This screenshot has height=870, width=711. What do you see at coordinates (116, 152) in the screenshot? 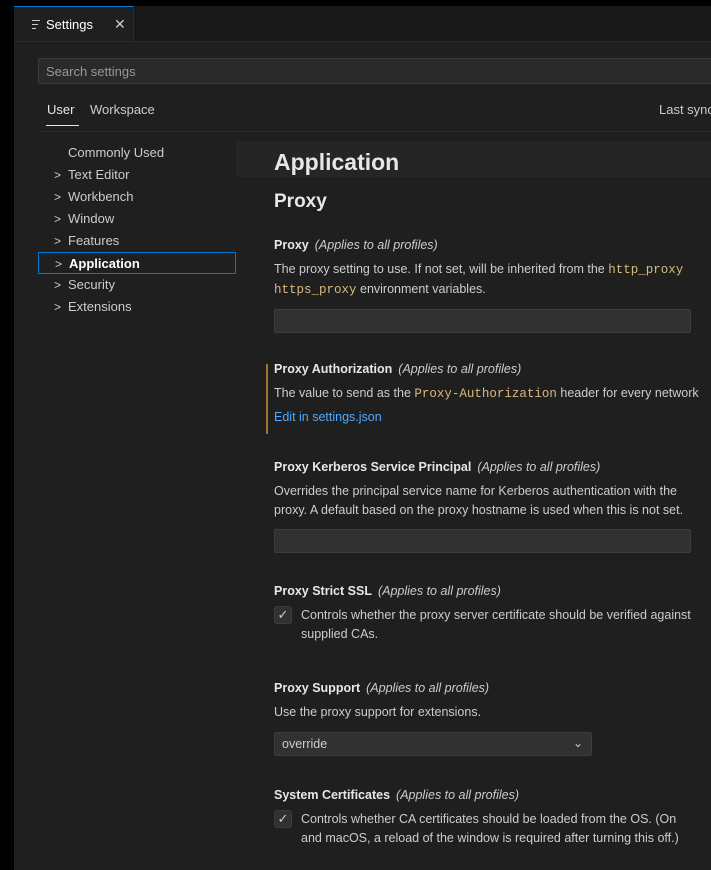
I see `toc-item-label: Commonly Used` at bounding box center [116, 152].